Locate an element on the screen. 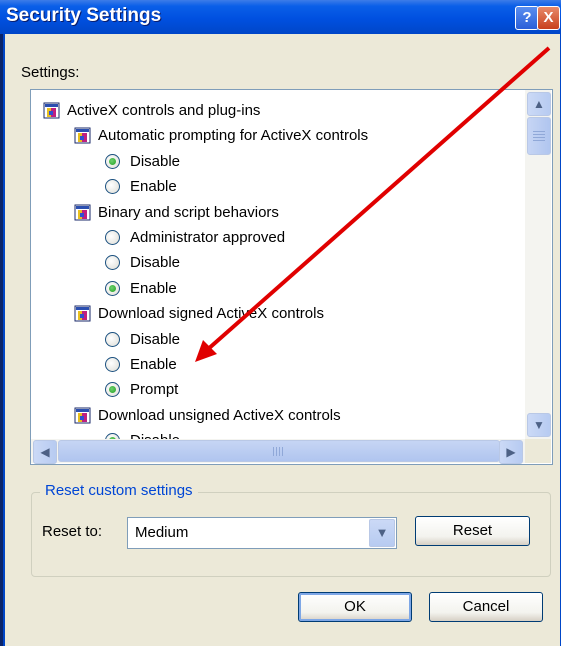 This screenshot has width=561, height=646. help-button: ? is located at coordinates (527, 18).